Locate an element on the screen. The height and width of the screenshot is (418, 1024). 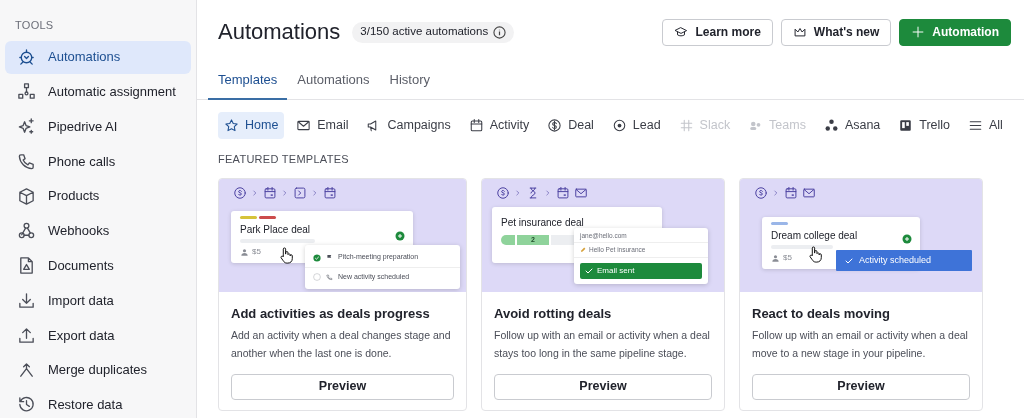
tab: History is located at coordinates (409, 85).